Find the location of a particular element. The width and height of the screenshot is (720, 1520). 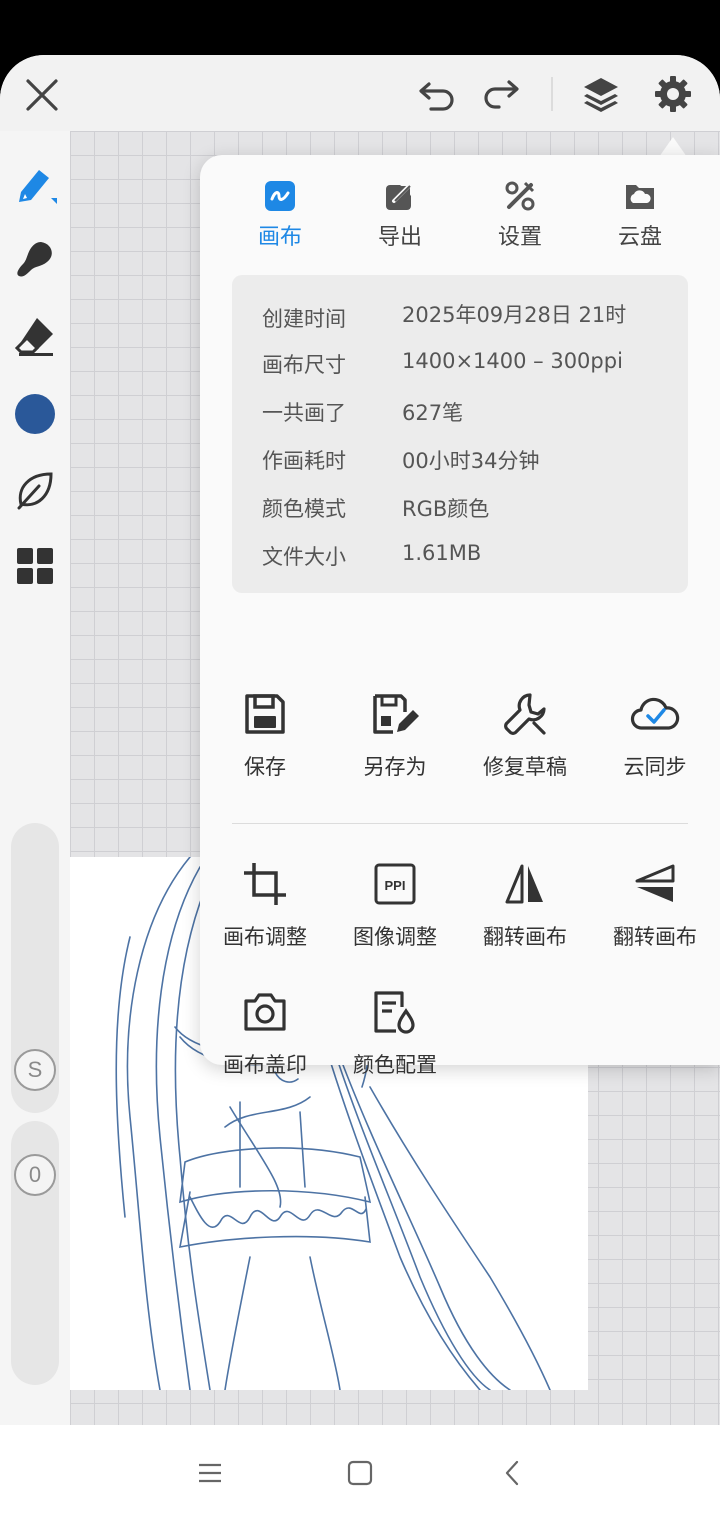

canvas-icon is located at coordinates (280, 196).